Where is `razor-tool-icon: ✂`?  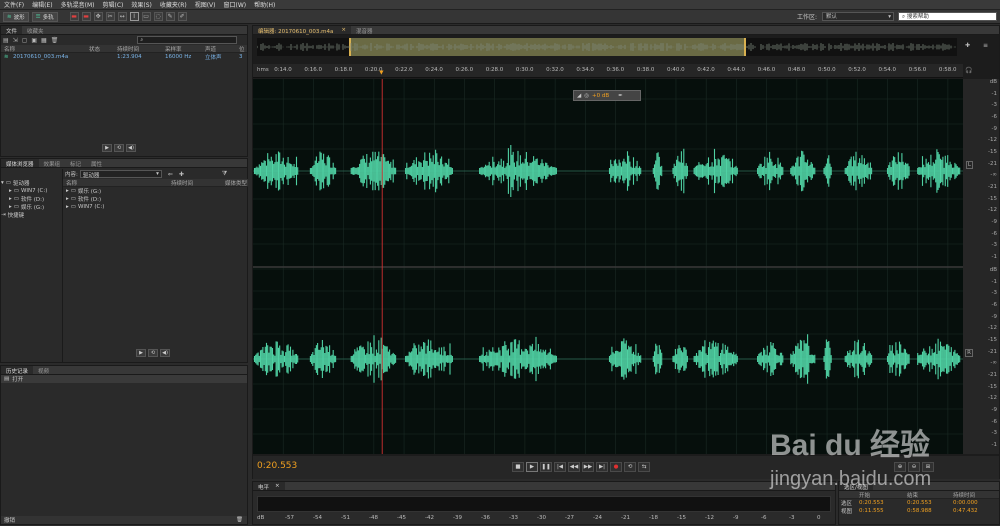 razor-tool-icon: ✂ is located at coordinates (110, 16).